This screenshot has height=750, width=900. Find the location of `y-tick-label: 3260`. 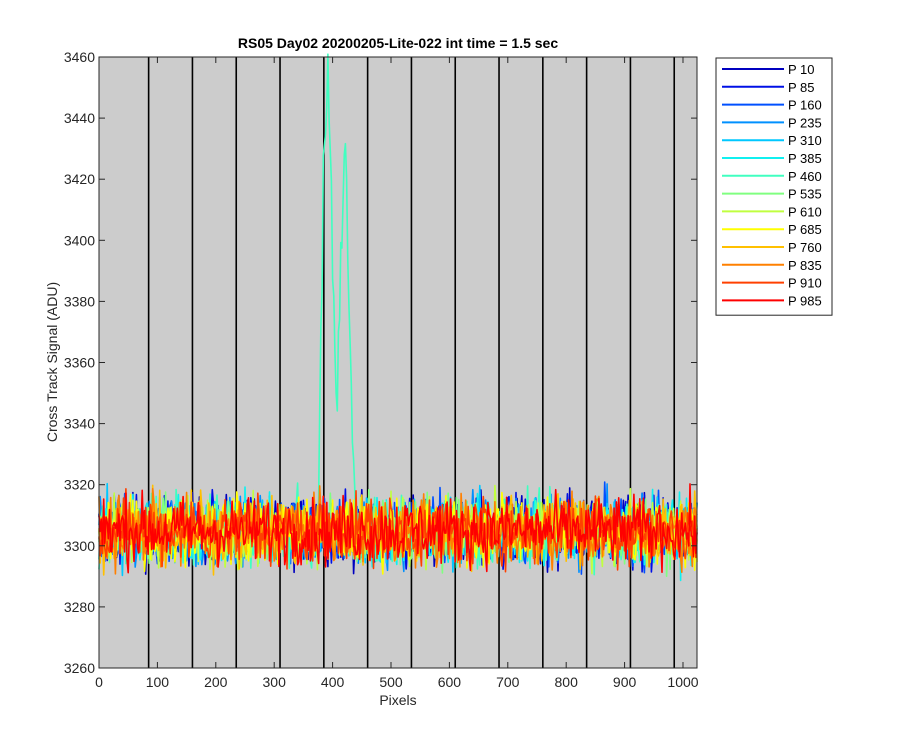

y-tick-label: 3260 is located at coordinates (79, 668).